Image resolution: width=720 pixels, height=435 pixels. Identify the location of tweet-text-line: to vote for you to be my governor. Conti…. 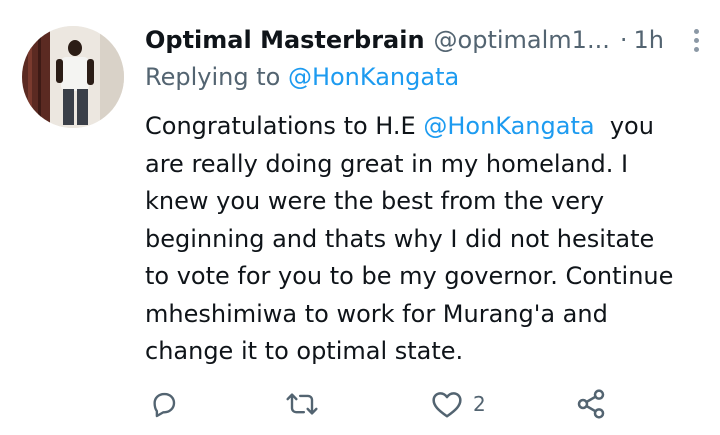
(409, 276).